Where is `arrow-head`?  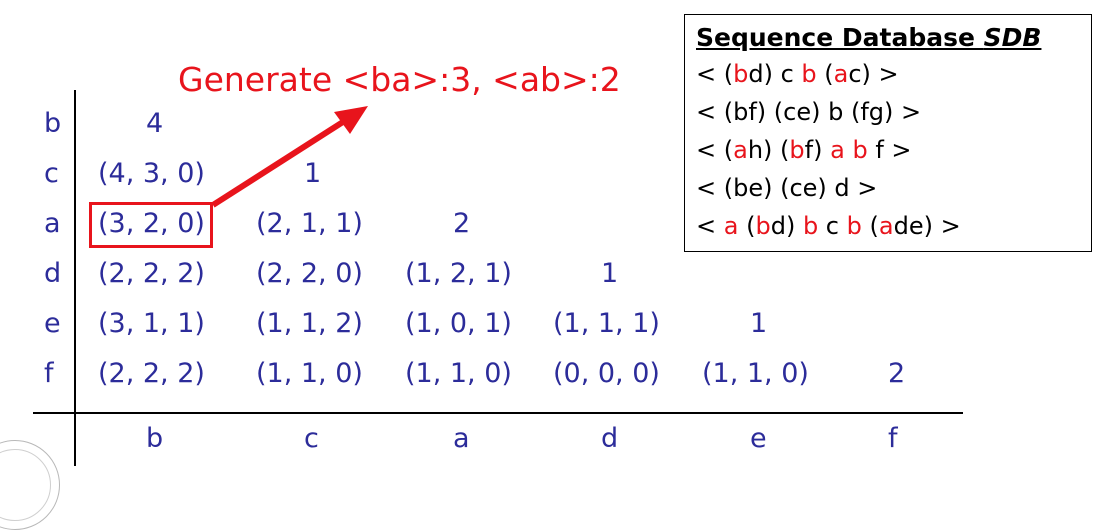 arrow-head is located at coordinates (351, 120).